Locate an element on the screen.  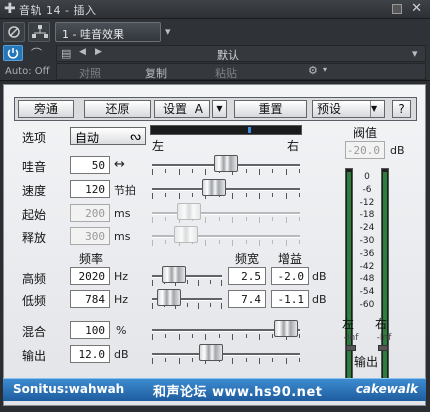
preset-name: 默认 is located at coordinates (228, 55).